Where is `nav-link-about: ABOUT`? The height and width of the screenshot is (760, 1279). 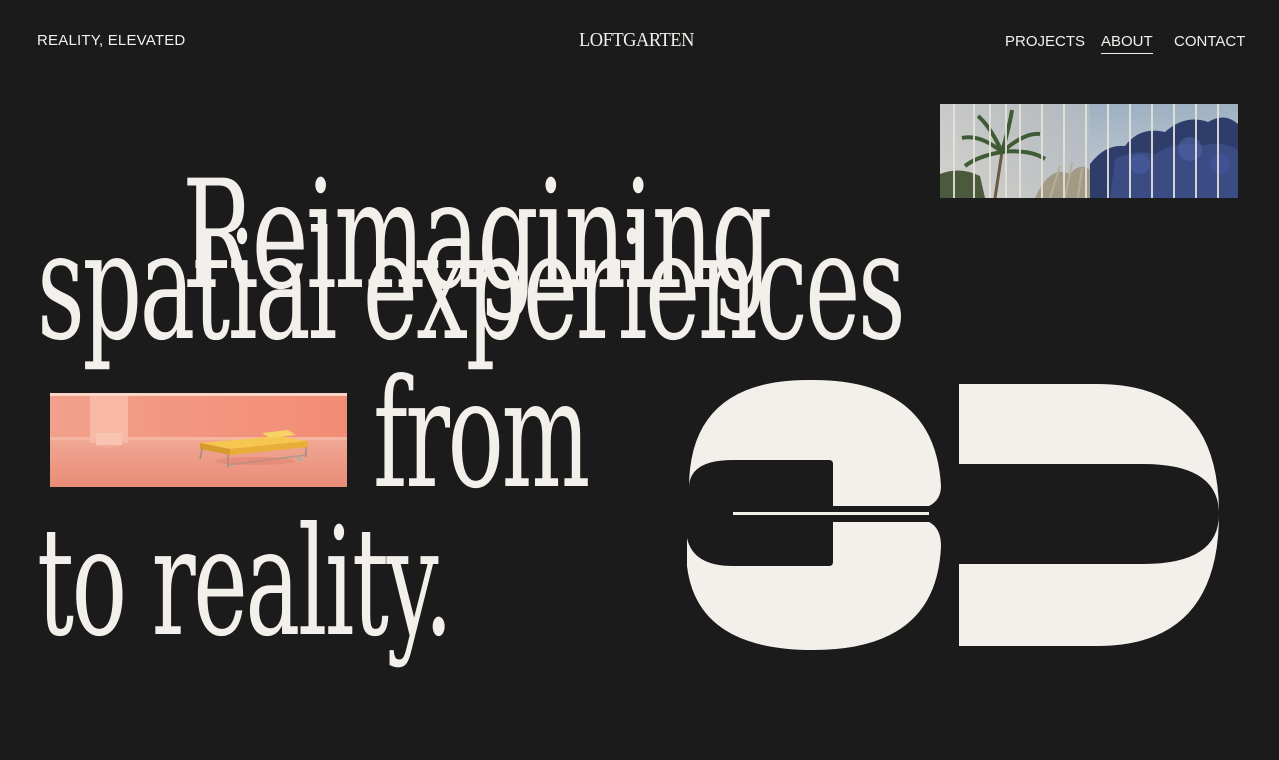
nav-link-about: ABOUT is located at coordinates (1127, 43).